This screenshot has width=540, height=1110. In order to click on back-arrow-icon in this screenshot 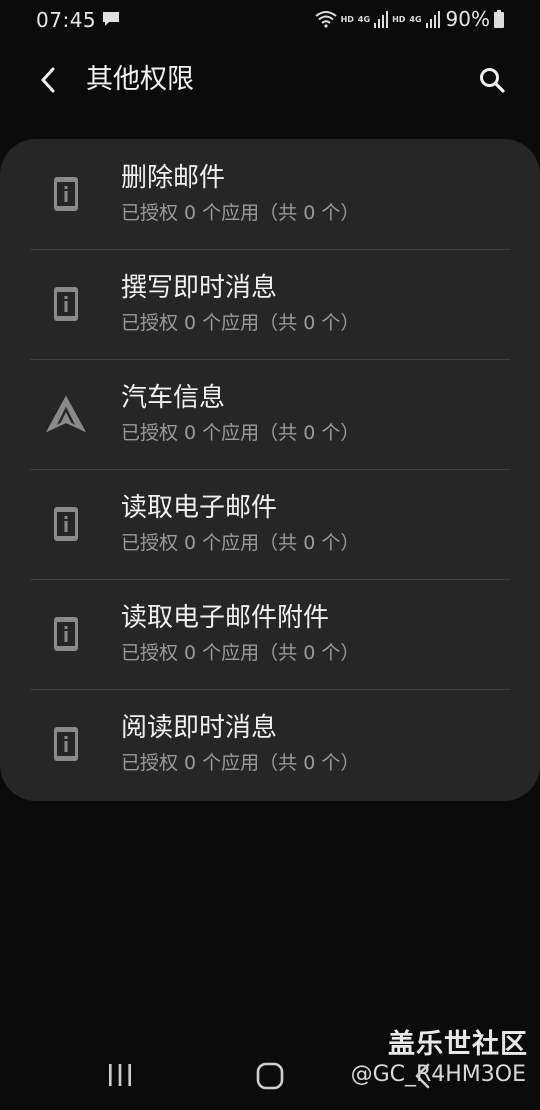, I will do `click(48, 80)`.